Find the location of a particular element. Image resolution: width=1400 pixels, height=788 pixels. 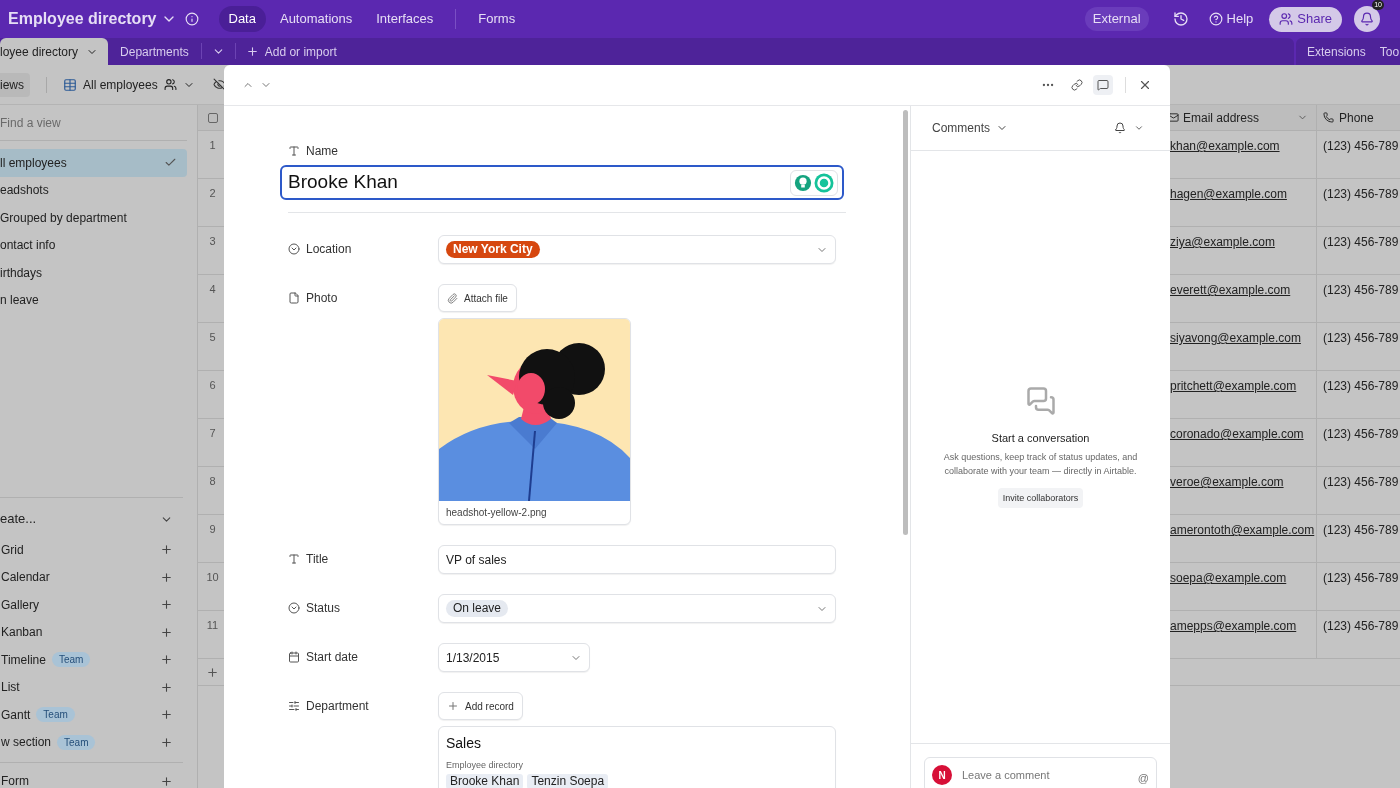

notification-settings is located at coordinates (1129, 128).